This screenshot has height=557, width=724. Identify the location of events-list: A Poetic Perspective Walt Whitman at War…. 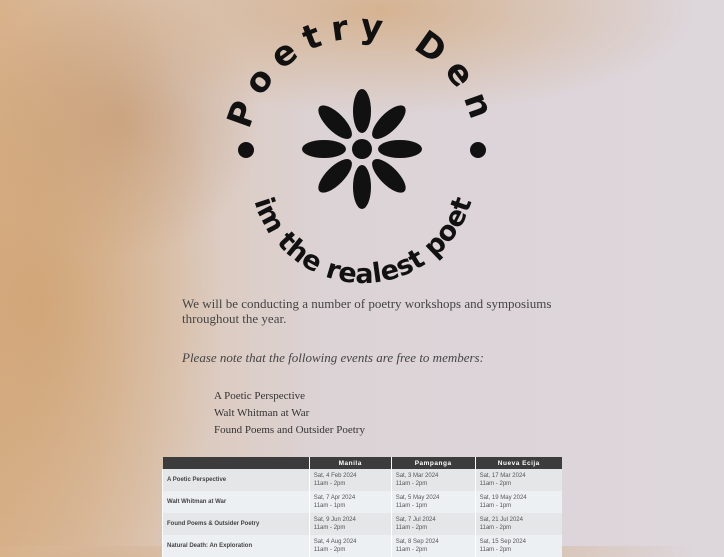
(289, 415).